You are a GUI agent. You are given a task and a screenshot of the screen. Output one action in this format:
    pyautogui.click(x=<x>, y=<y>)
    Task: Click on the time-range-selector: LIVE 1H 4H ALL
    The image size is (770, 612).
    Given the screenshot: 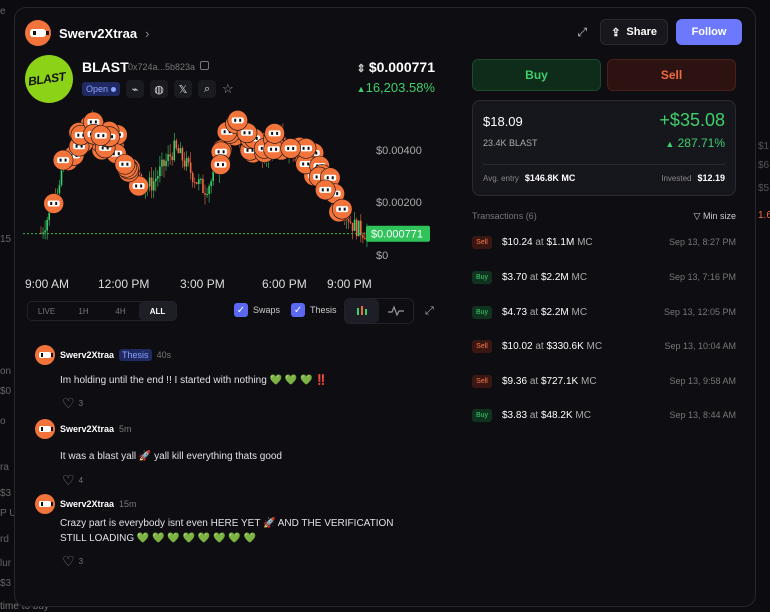 What is the action you would take?
    pyautogui.click(x=102, y=311)
    